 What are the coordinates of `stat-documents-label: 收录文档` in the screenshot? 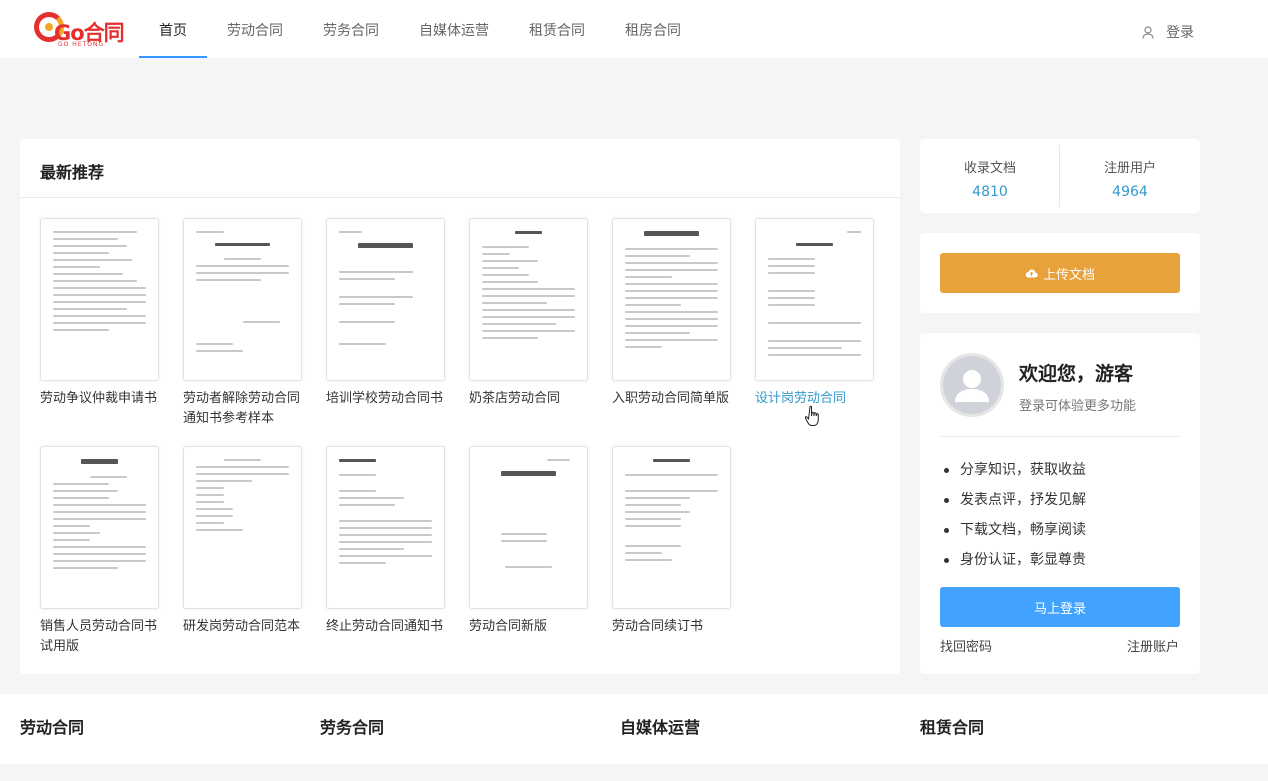 It's located at (989, 168).